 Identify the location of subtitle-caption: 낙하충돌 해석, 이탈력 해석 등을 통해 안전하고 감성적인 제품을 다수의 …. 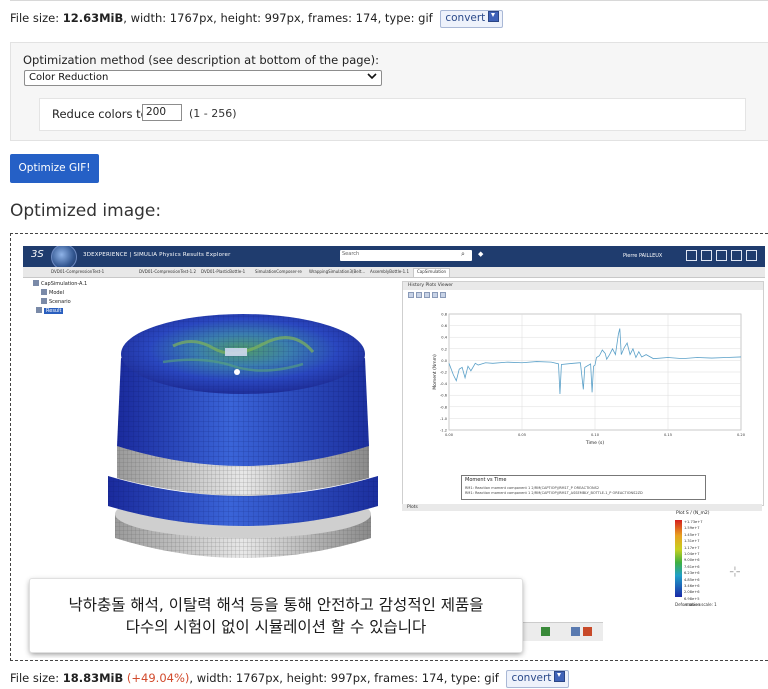
(276, 615).